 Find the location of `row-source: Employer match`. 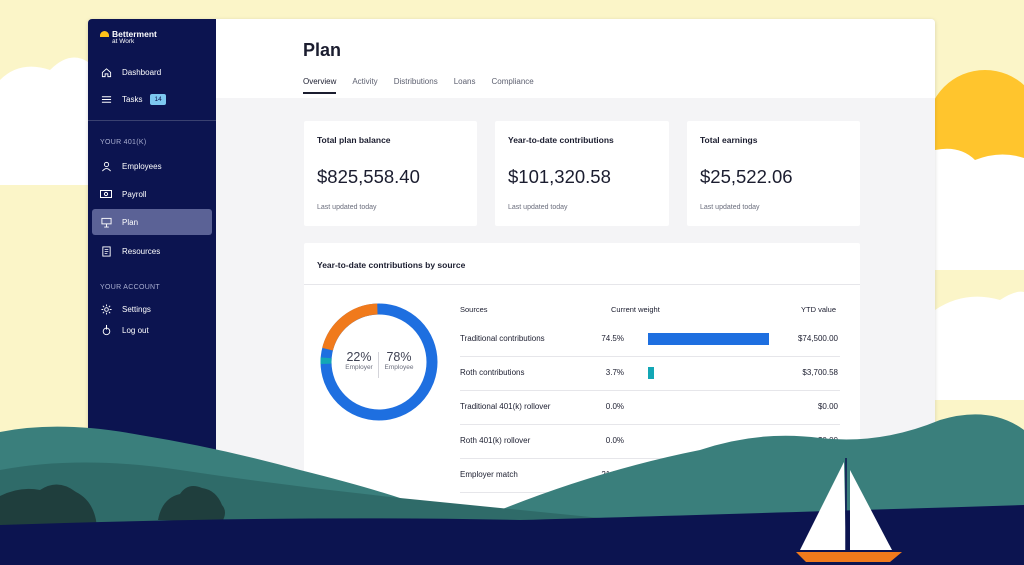

row-source: Employer match is located at coordinates (489, 474).